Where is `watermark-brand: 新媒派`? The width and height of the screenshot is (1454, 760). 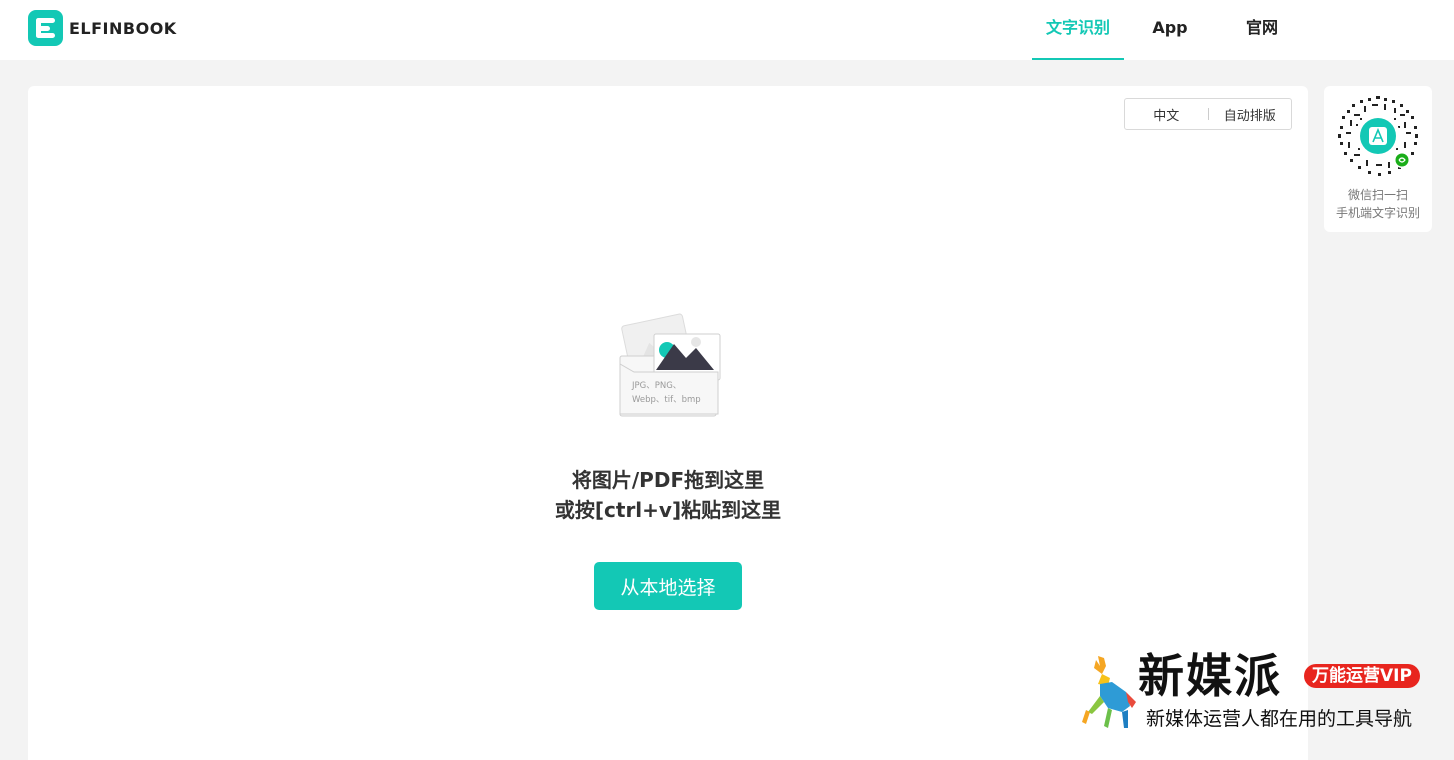 watermark-brand: 新媒派 is located at coordinates (1210, 676).